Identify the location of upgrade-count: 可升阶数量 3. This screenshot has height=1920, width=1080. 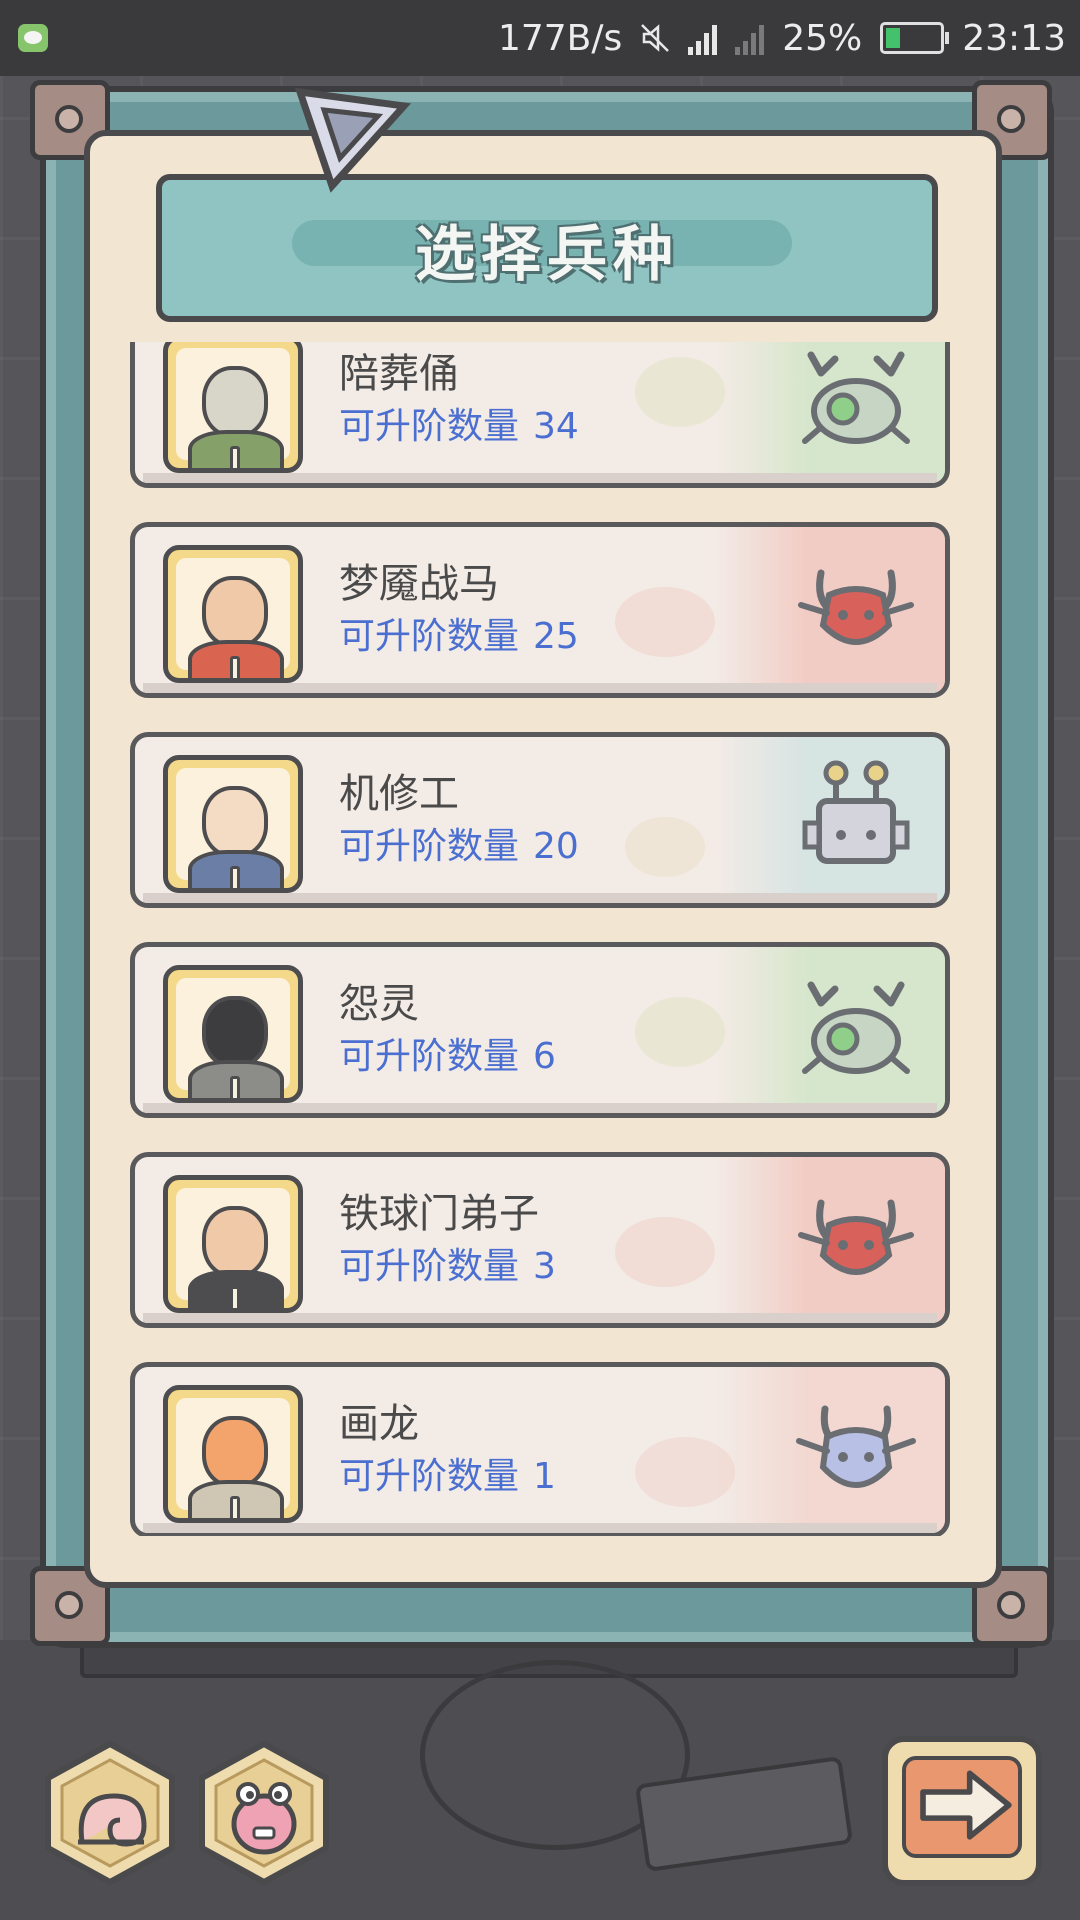
(447, 1266).